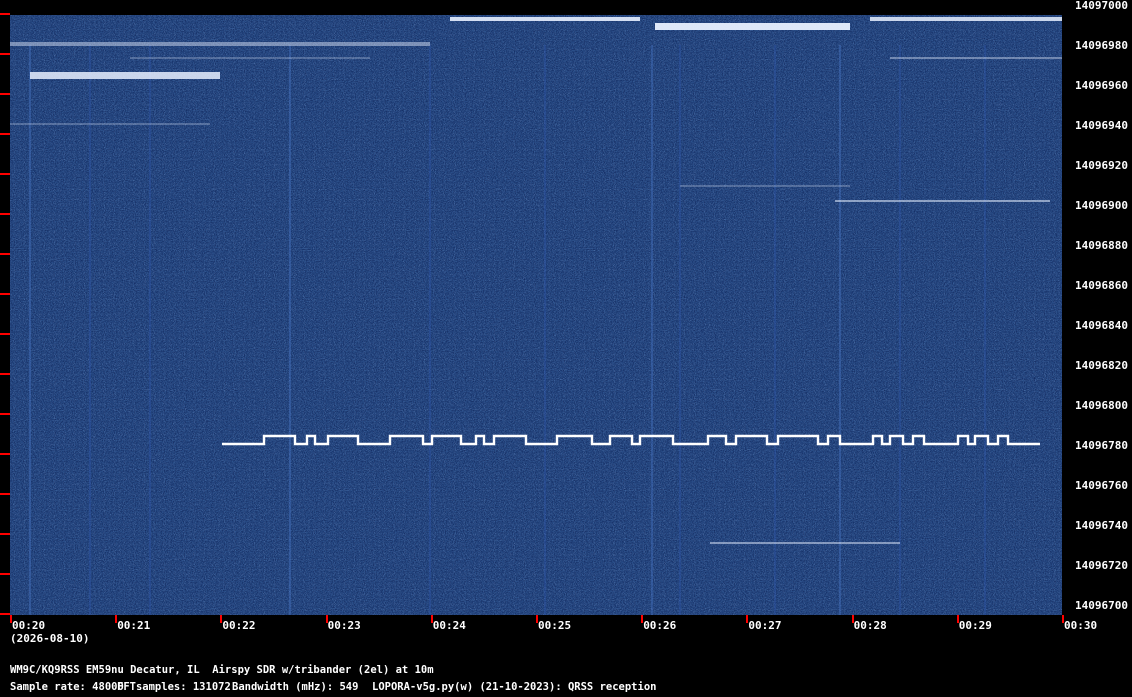 The height and width of the screenshot is (697, 1132). I want to click on frequency-label: 14096940, so click(1101, 125).